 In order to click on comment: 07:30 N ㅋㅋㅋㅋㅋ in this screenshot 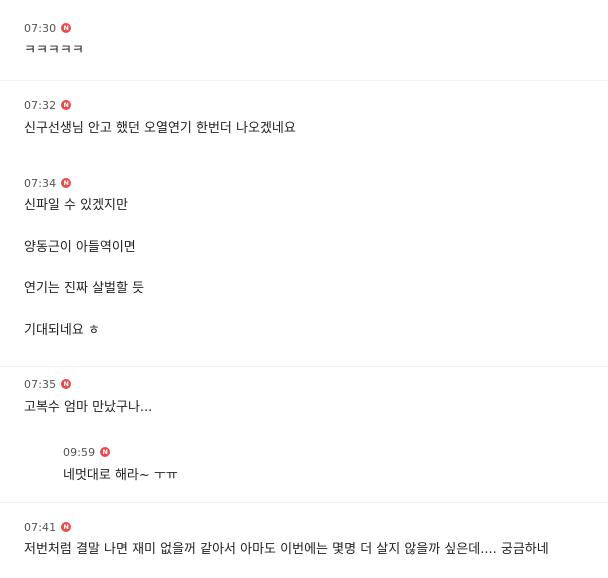, I will do `click(304, 40)`.